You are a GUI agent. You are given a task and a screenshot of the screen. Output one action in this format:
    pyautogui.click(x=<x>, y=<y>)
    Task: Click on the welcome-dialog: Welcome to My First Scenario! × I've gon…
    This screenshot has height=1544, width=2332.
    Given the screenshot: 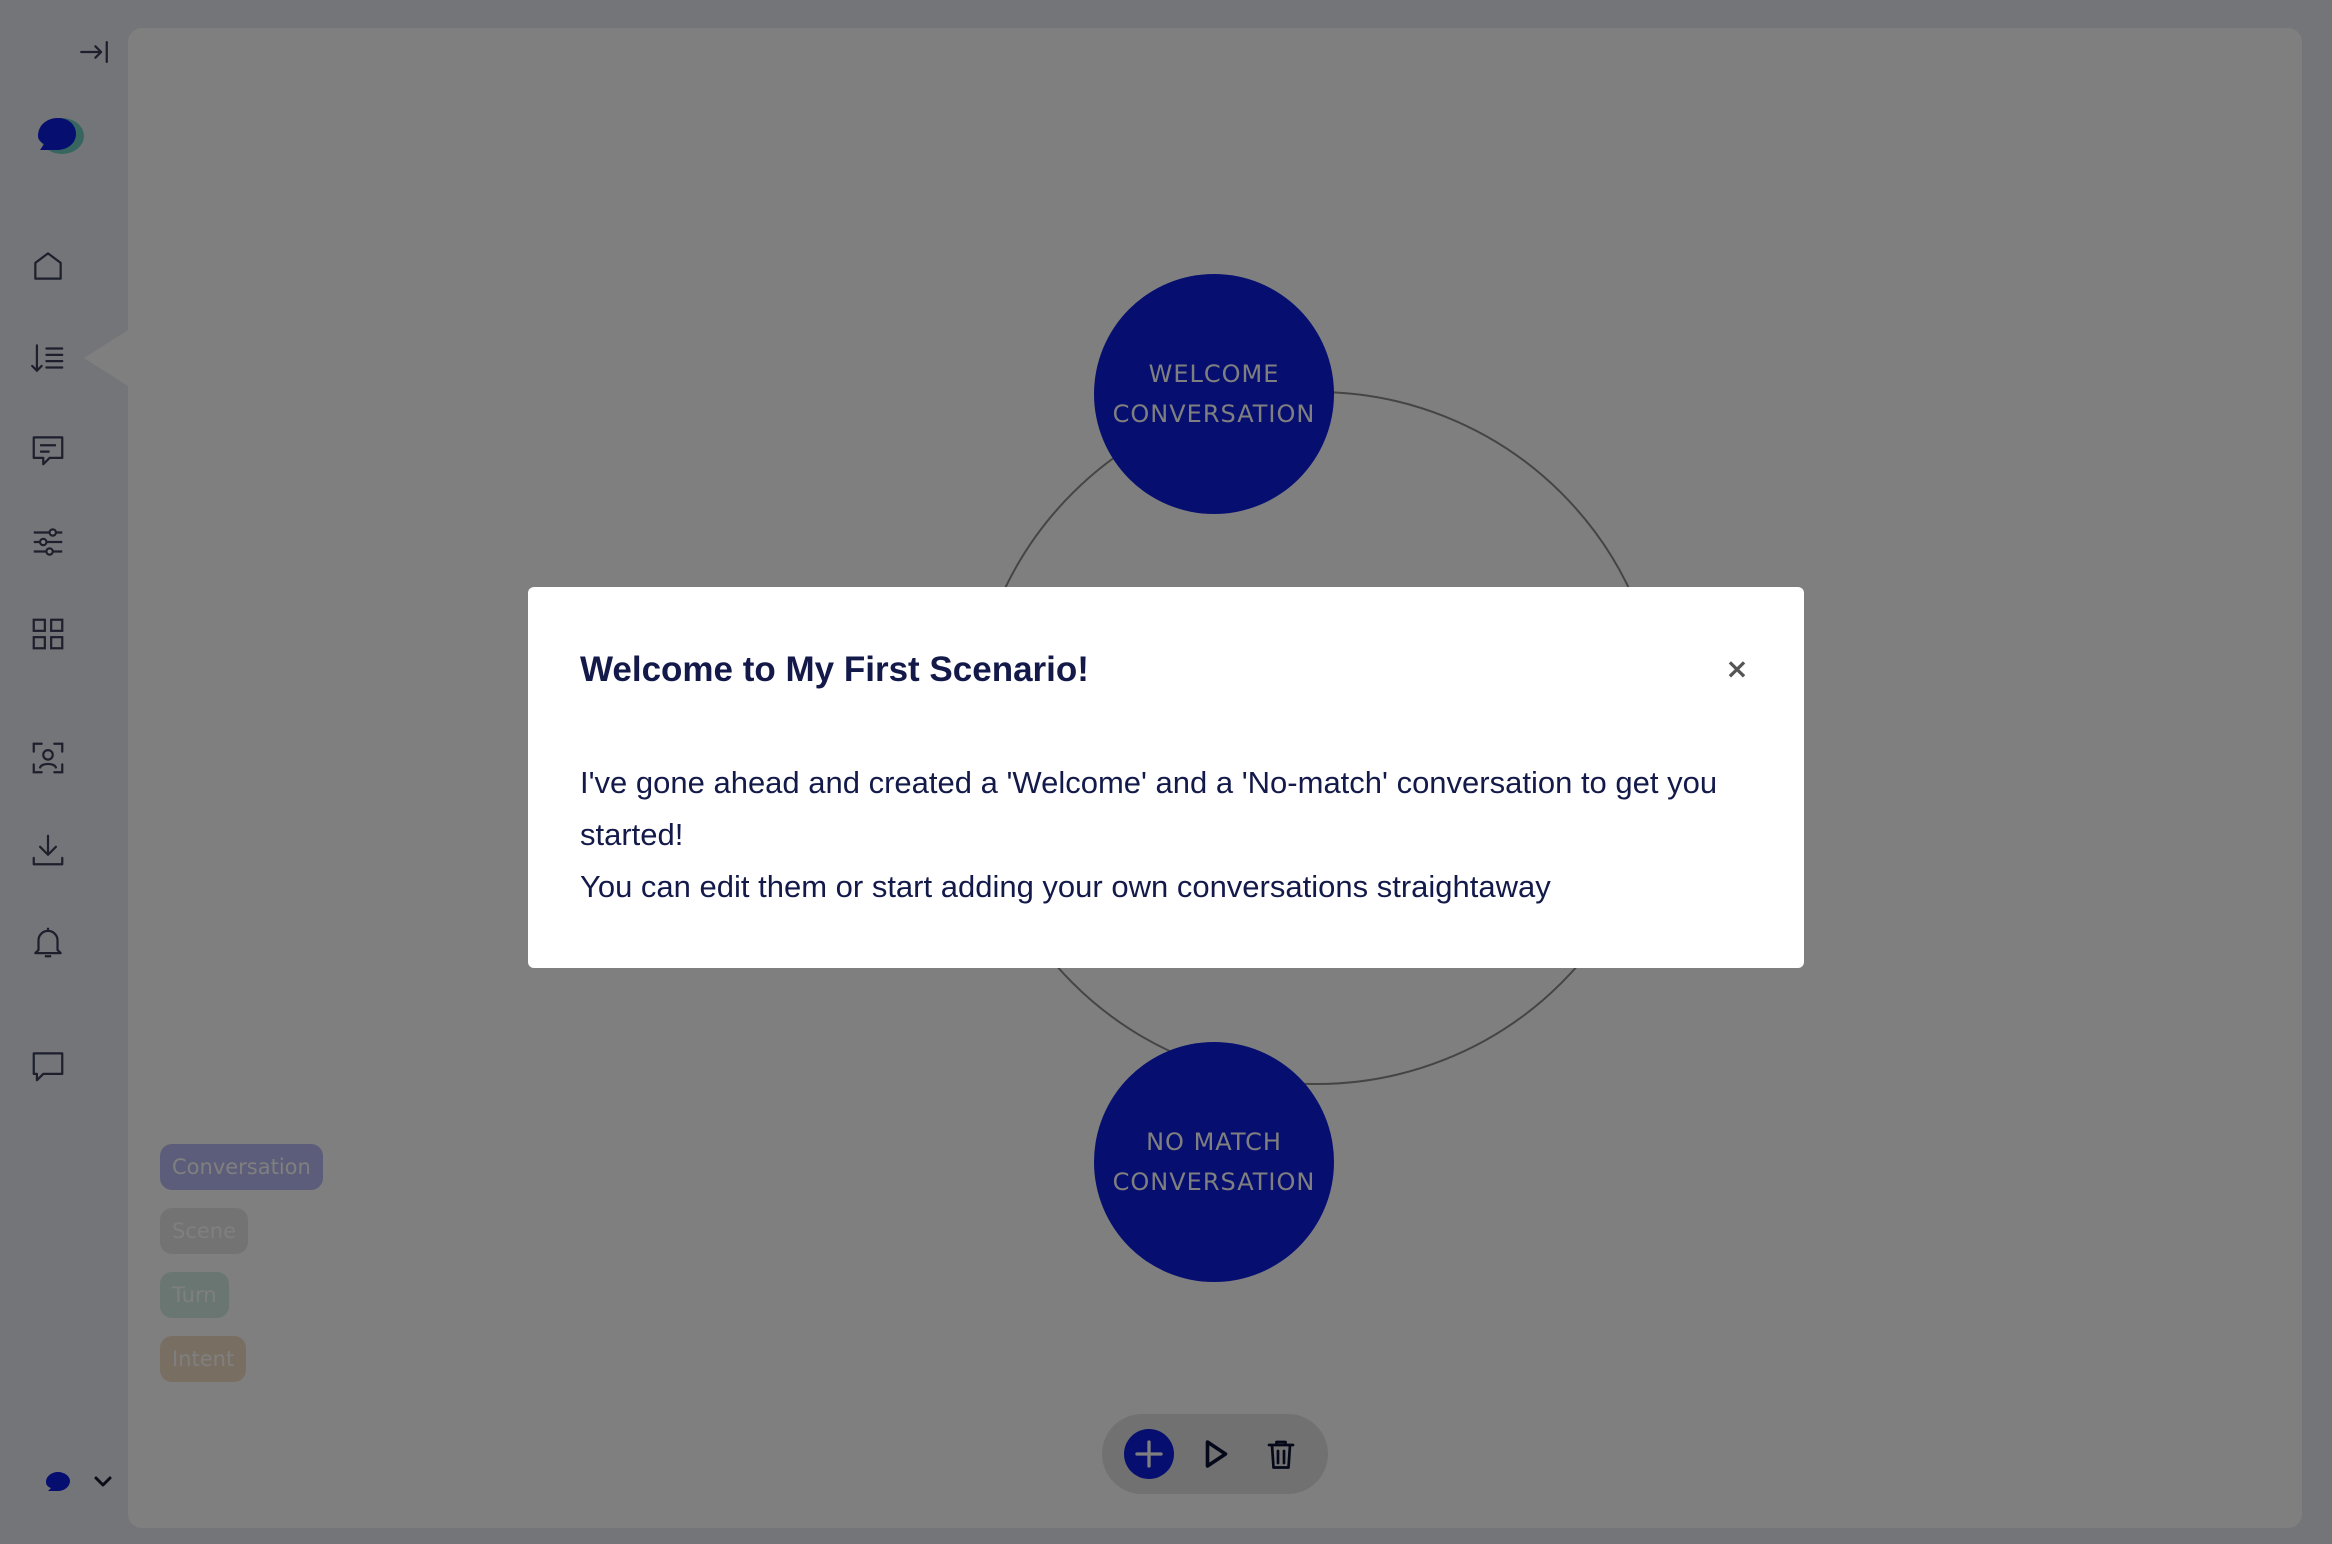 What is the action you would take?
    pyautogui.click(x=1166, y=777)
    